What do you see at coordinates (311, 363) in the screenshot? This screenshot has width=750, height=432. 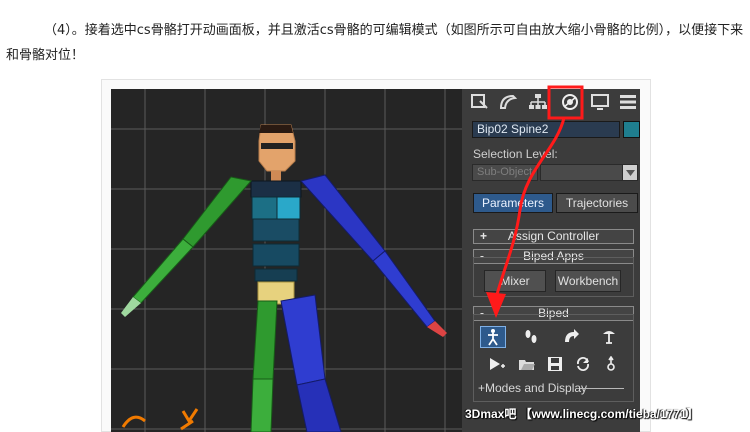 I see `biped-right-leg` at bounding box center [311, 363].